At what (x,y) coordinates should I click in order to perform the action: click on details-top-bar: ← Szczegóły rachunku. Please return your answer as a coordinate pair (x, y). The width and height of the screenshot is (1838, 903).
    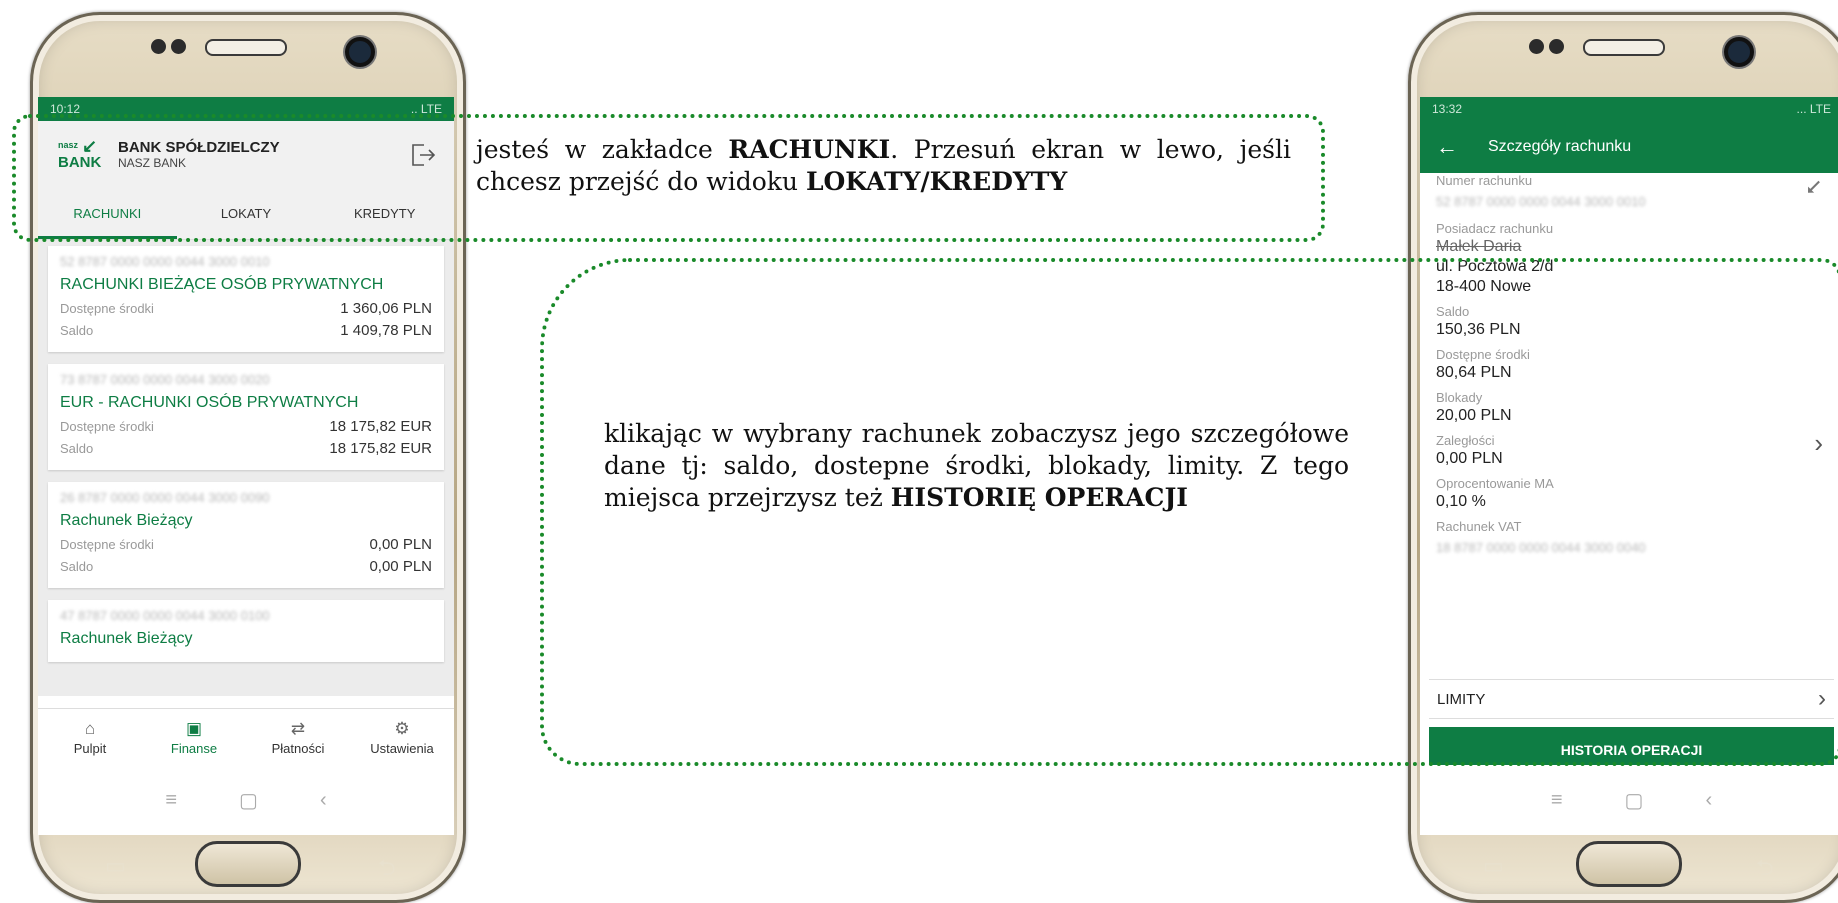
    Looking at the image, I should click on (1629, 147).